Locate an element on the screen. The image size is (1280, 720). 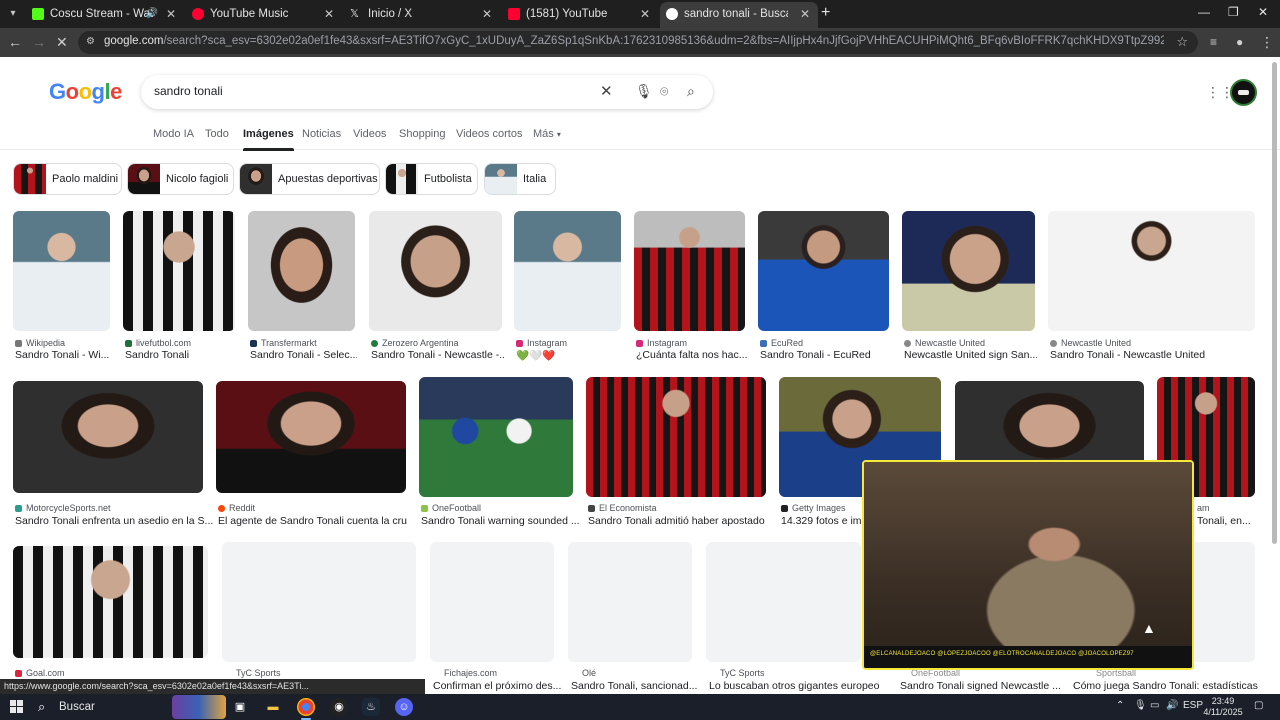
chrome-icon is located at coordinates (306, 709).